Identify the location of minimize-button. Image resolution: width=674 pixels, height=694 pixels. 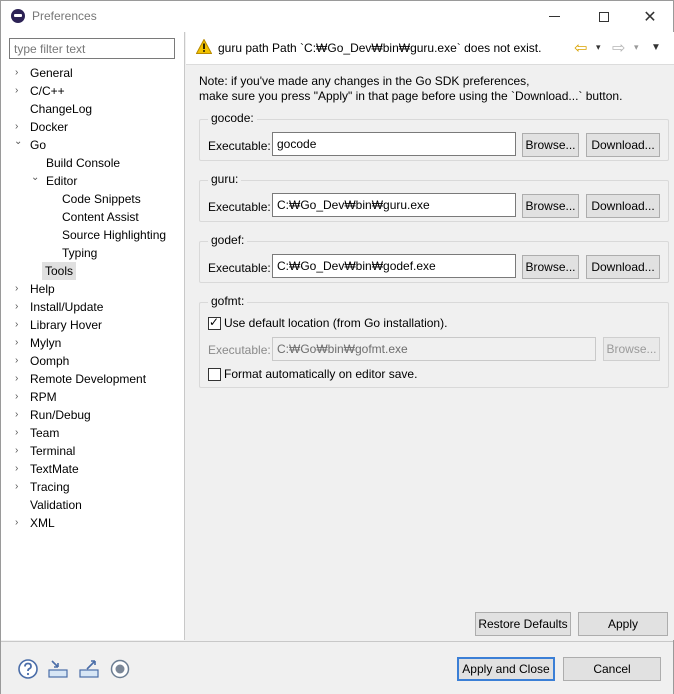
(554, 16).